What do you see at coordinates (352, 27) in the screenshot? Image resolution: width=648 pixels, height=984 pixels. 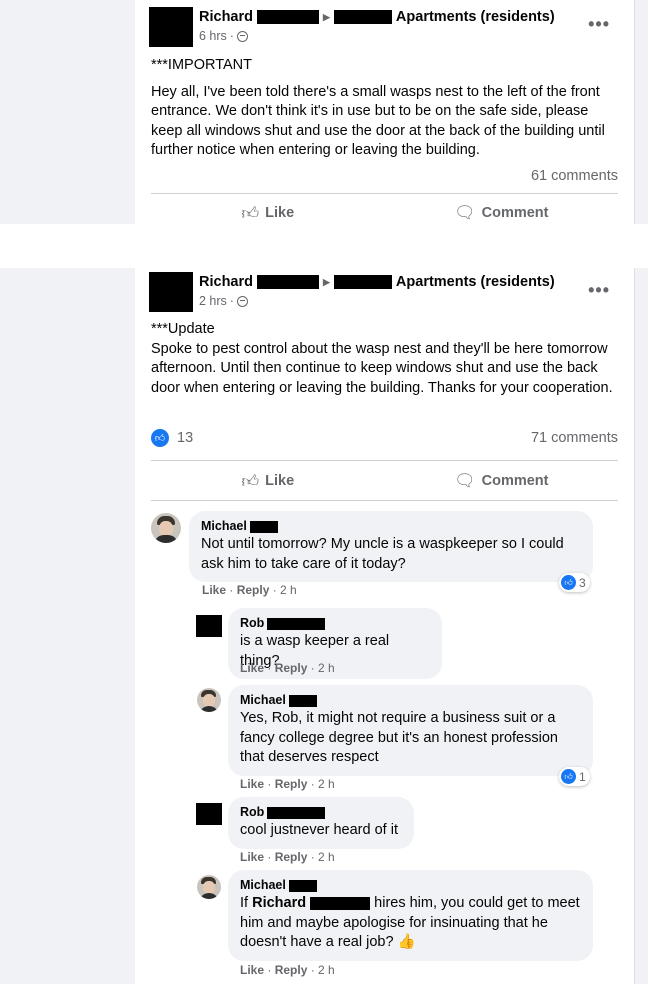 I see `post-header: Richard ▶ Apartments (residents) 6 hrs ·` at bounding box center [352, 27].